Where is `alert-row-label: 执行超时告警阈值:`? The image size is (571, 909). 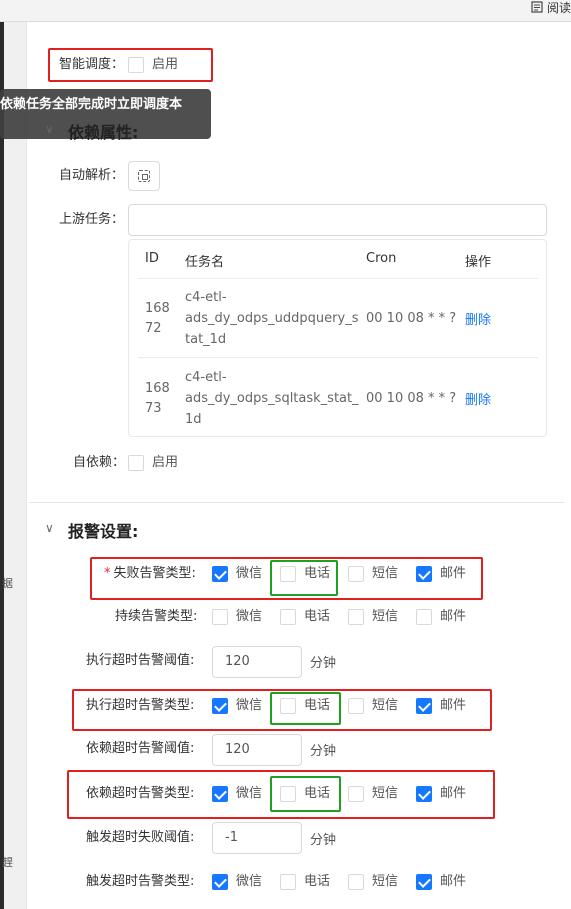
alert-row-label: 执行超时告警阈值: is located at coordinates (140, 660).